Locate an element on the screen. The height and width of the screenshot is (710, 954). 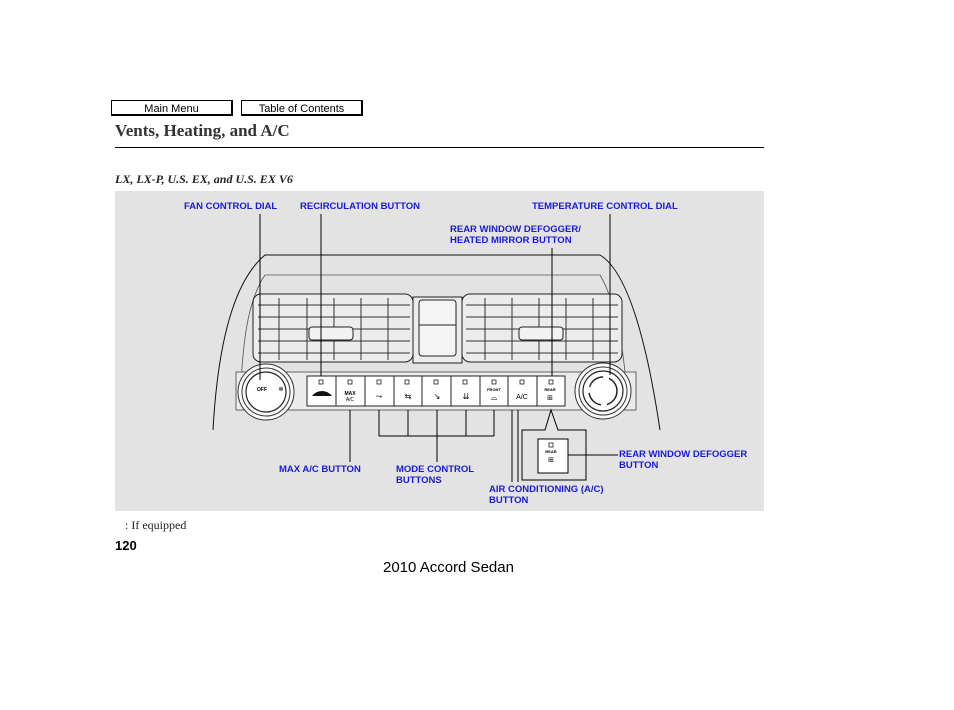
label-line: BUTTONS is located at coordinates (419, 480).